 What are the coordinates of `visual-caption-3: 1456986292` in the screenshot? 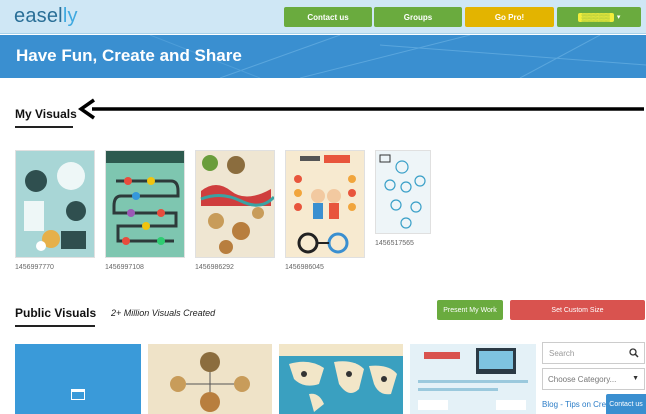 It's located at (214, 267).